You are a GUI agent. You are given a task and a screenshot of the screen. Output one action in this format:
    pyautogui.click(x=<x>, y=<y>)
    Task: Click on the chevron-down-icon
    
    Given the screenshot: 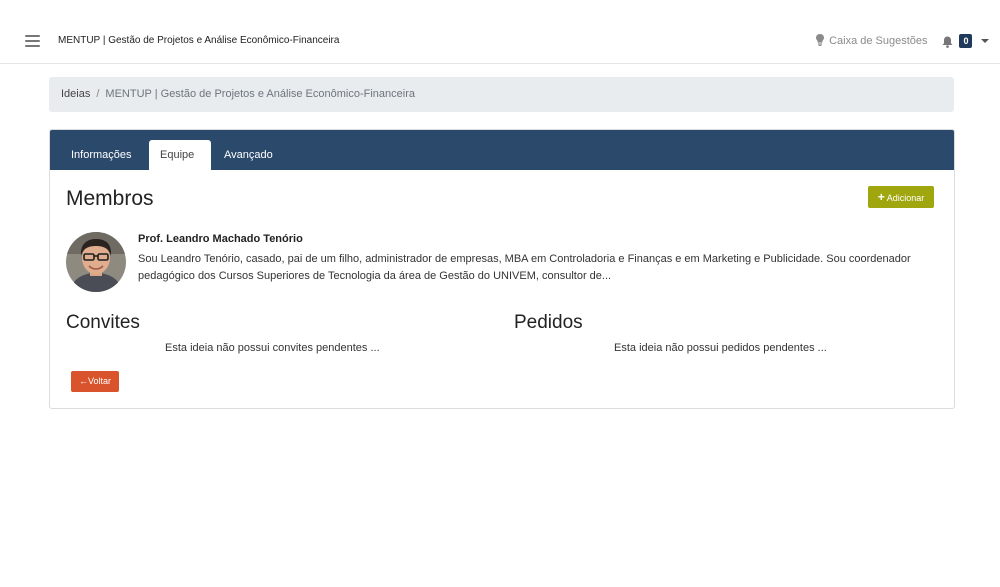 What is the action you would take?
    pyautogui.click(x=984, y=41)
    